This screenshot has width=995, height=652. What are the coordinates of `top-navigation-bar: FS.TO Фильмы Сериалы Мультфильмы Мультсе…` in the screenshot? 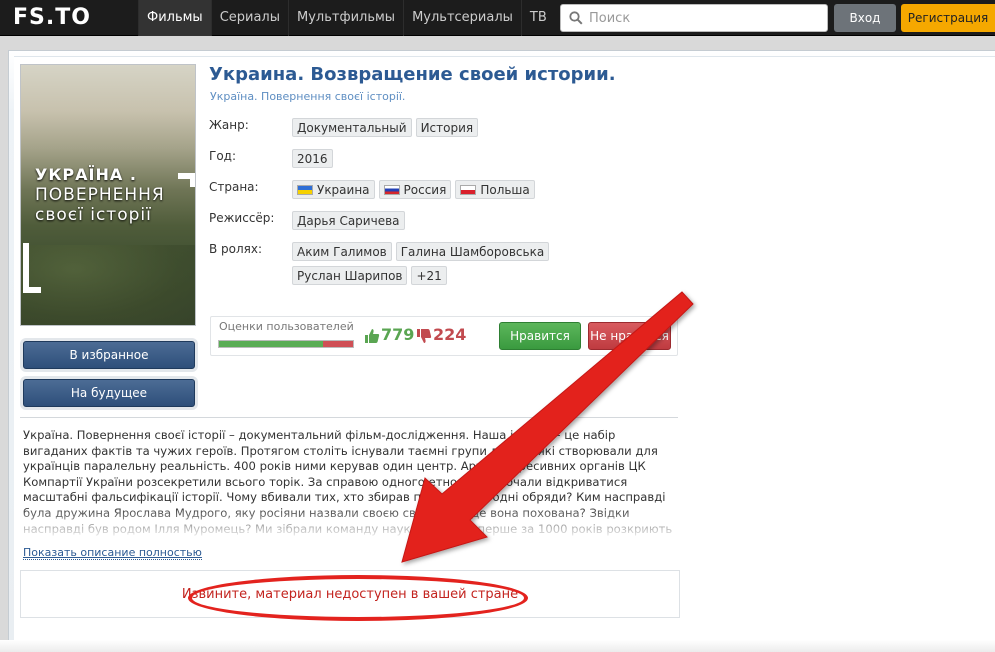 It's located at (497, 18).